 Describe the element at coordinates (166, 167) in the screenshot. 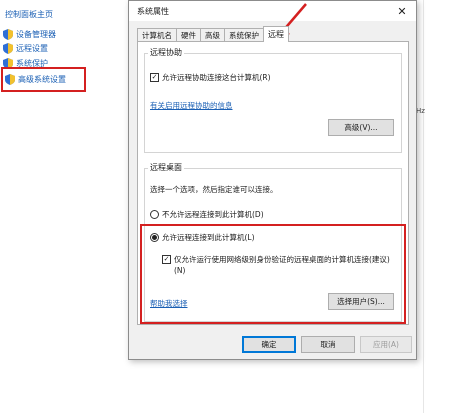

I see `remote-desktop-title: 远程桌面` at that location.